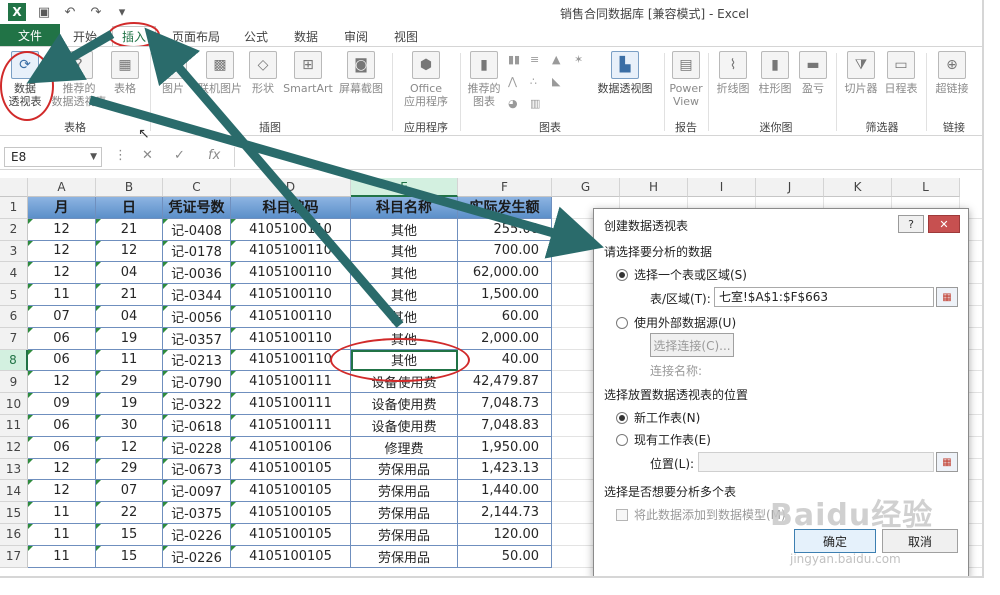 The width and height of the screenshot is (1000, 595). What do you see at coordinates (505, 513) in the screenshot?
I see `table-cell: 2,144.73` at bounding box center [505, 513].